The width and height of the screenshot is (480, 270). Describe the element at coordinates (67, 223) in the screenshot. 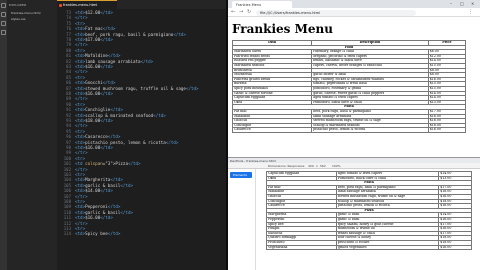

I see `line-number: 112` at that location.